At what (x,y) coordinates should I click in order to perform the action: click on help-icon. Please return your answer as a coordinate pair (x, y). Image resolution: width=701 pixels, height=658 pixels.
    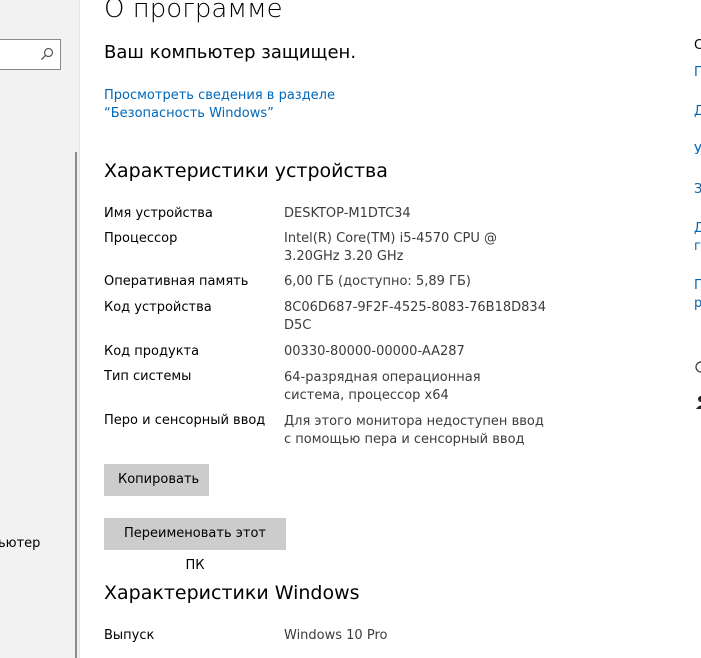
    Looking at the image, I should click on (697, 369).